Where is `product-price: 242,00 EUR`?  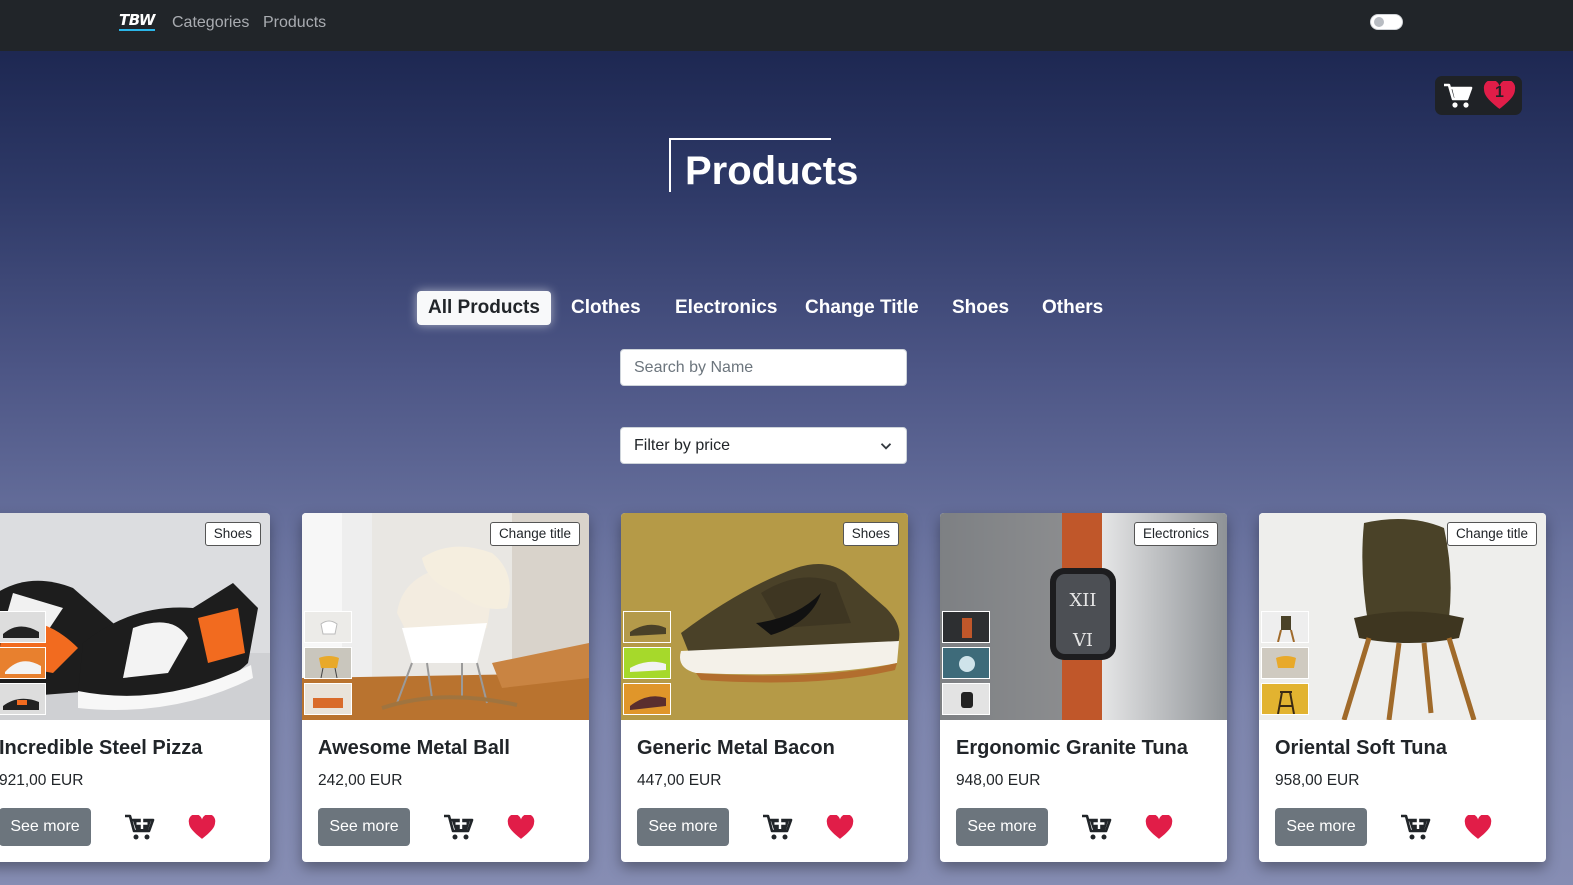 product-price: 242,00 EUR is located at coordinates (360, 780).